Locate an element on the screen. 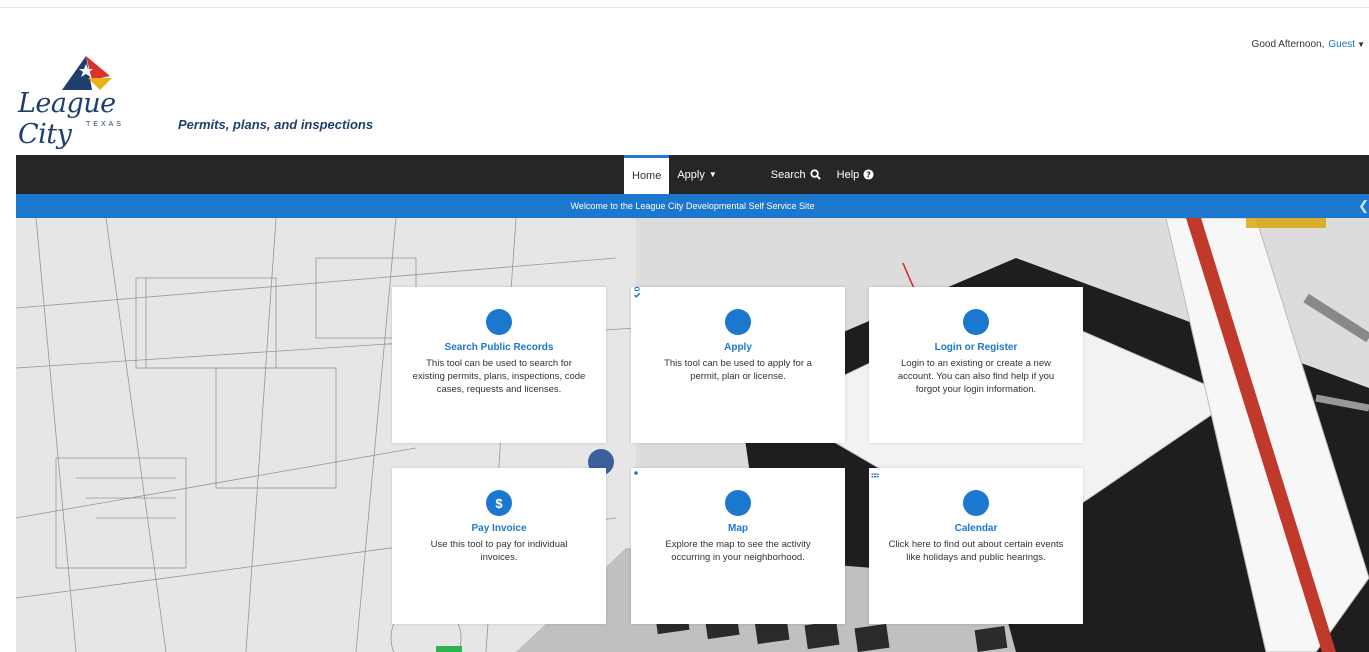 This screenshot has width=1369, height=652. card-title: Pay Invoice is located at coordinates (499, 528).